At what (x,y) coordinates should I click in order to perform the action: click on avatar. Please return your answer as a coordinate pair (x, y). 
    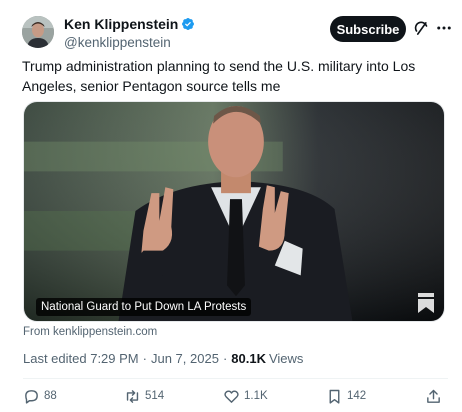
    Looking at the image, I should click on (38, 32).